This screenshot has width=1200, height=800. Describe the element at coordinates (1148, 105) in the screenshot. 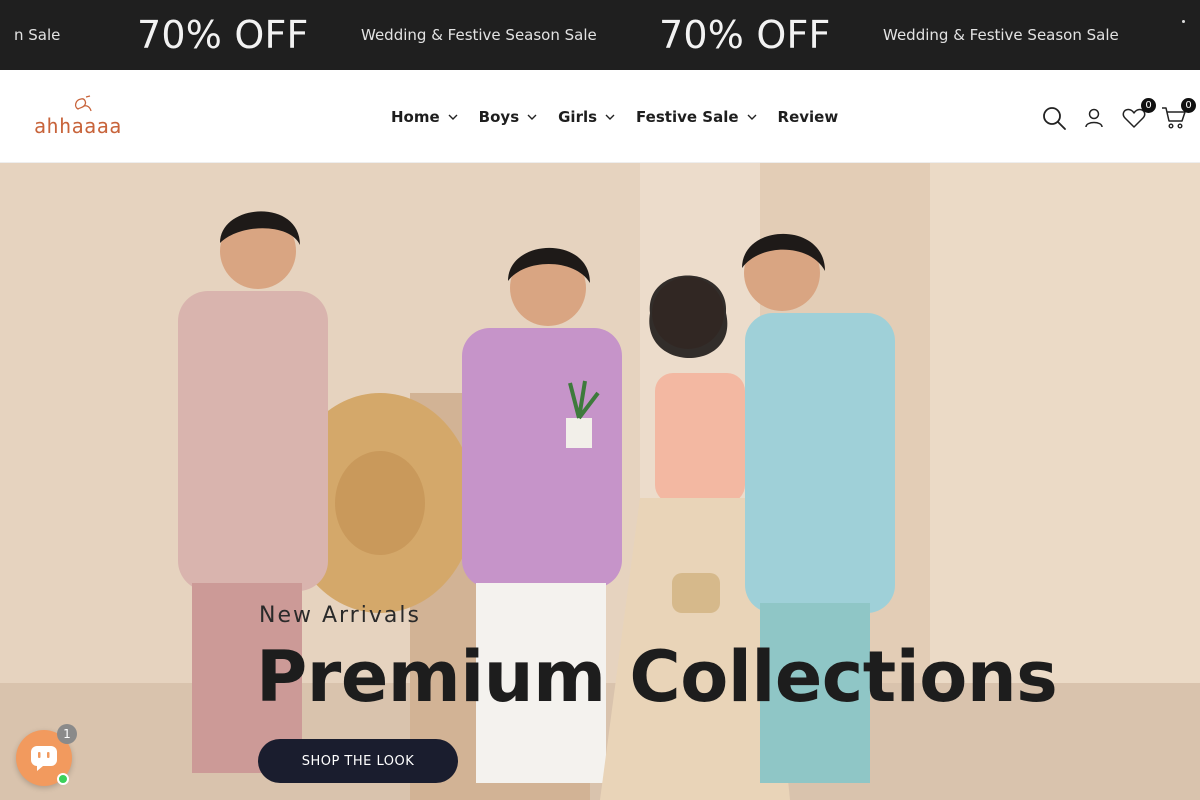

I see `wishlist-count-badge: 0` at that location.